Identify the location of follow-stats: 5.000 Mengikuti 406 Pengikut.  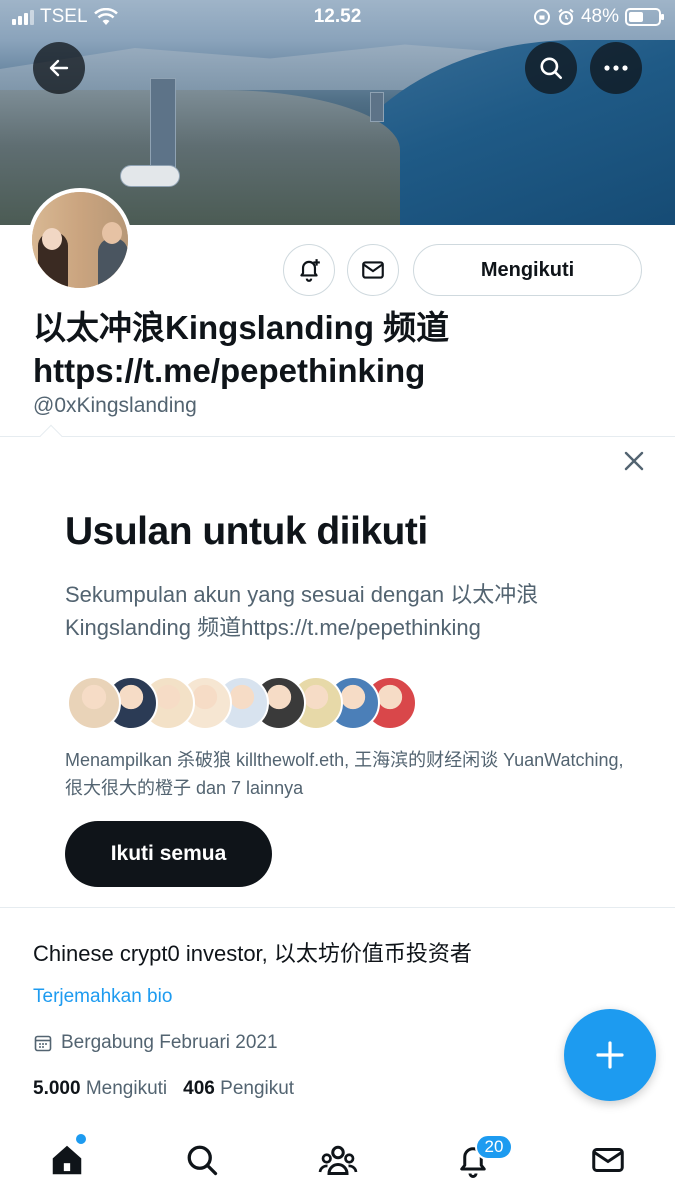
(163, 1089).